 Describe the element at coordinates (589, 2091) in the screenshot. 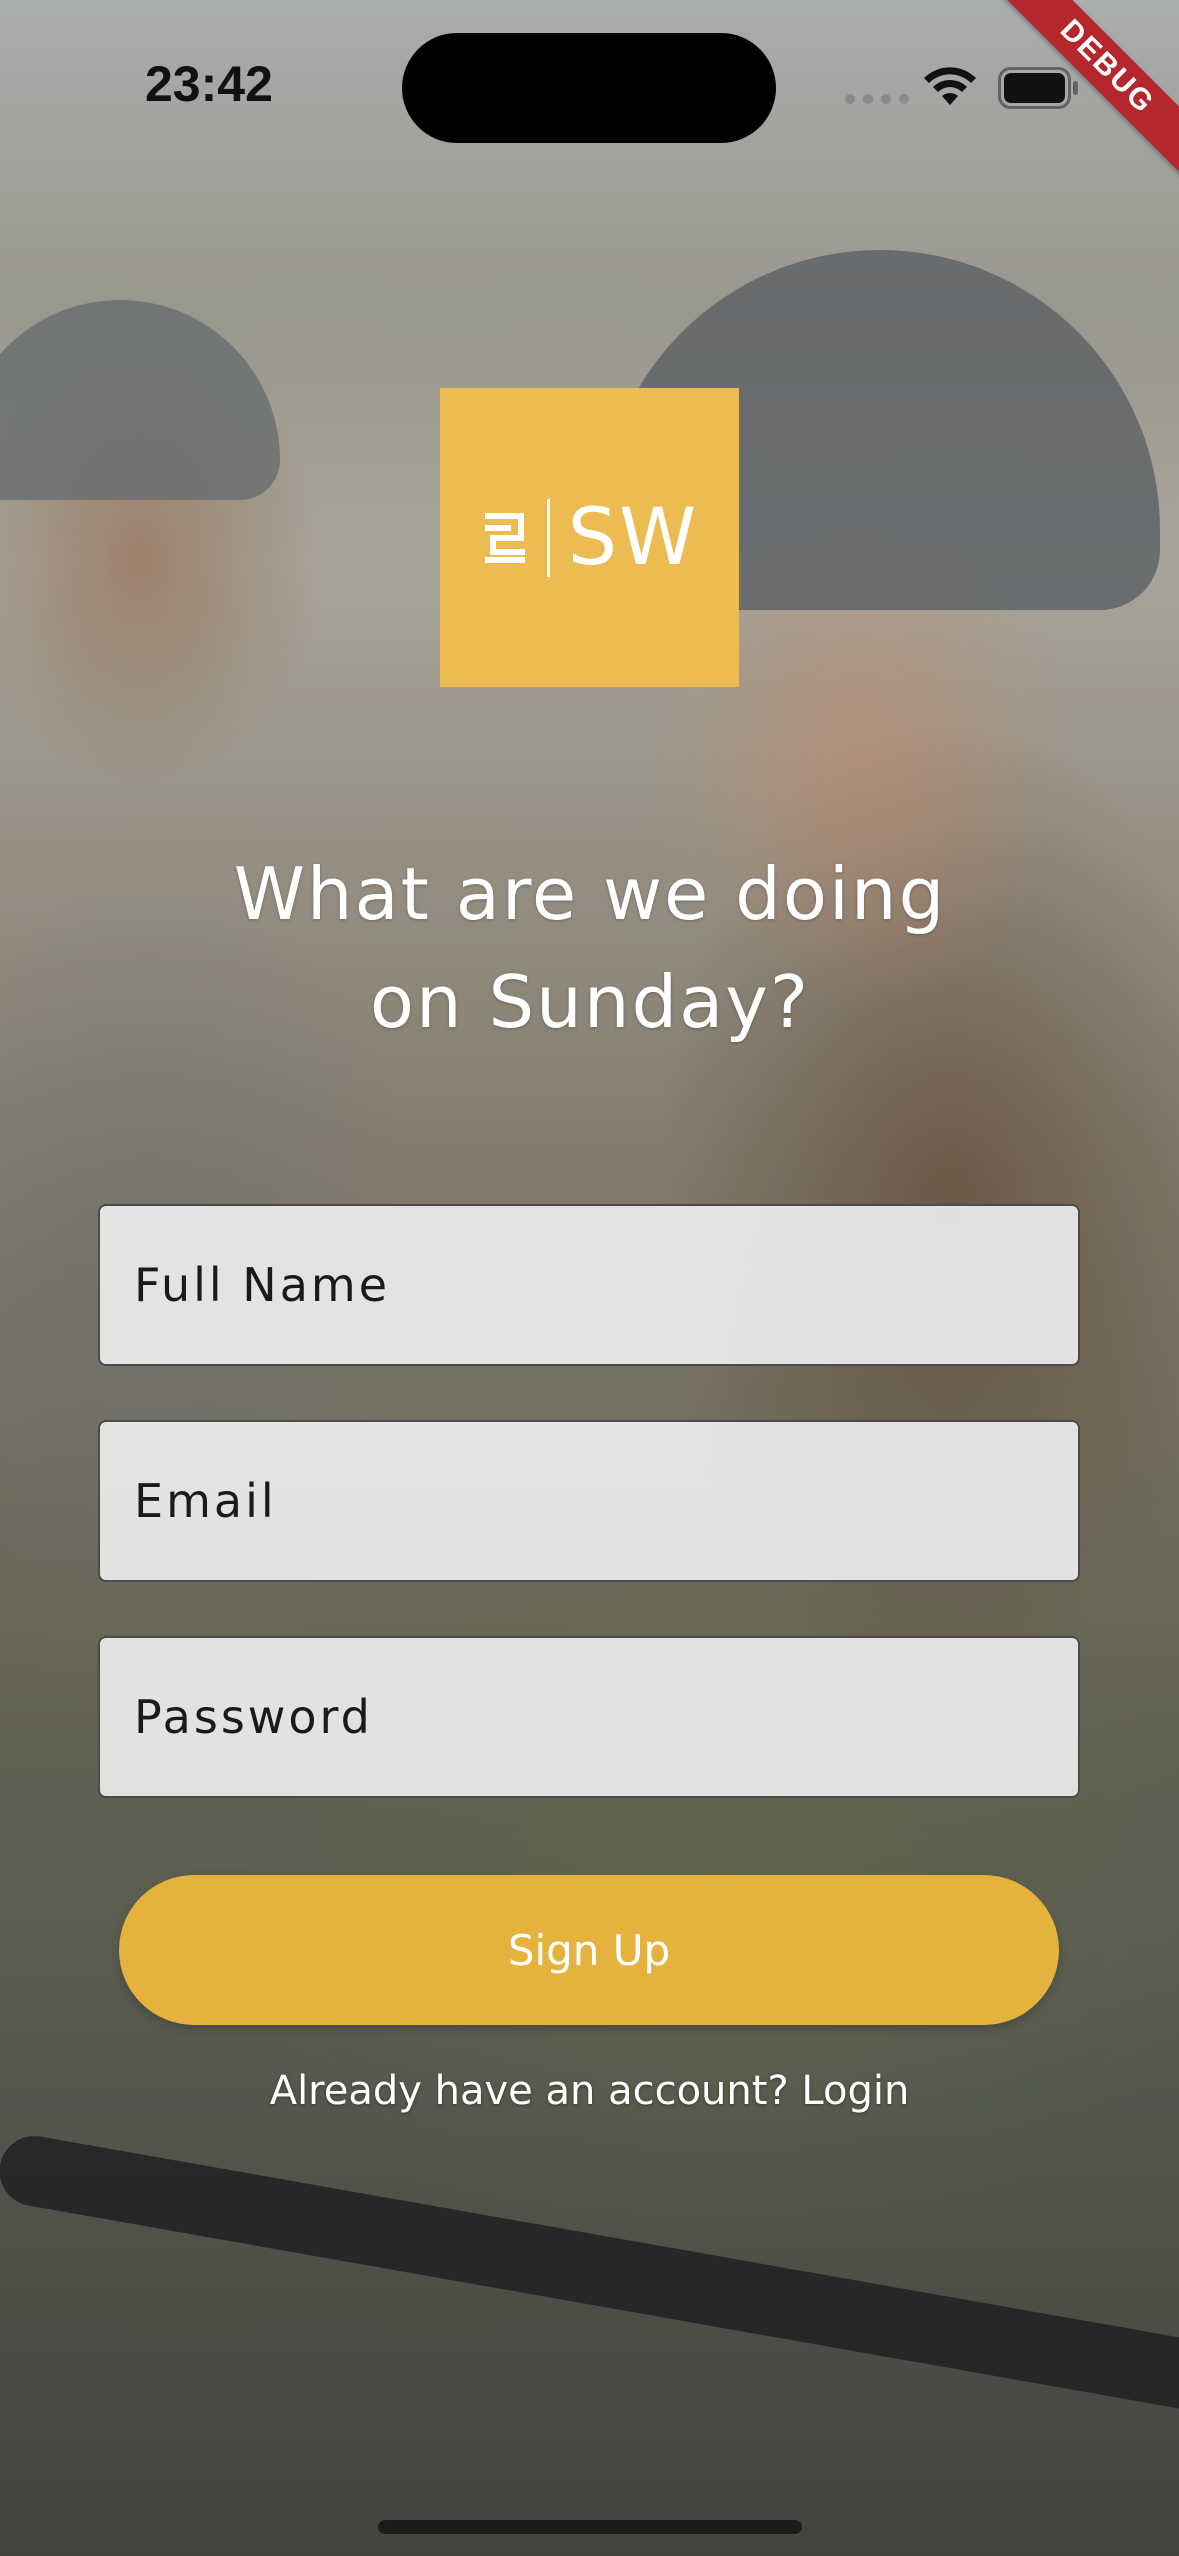

I see `login-link: Already have an account? Login` at that location.